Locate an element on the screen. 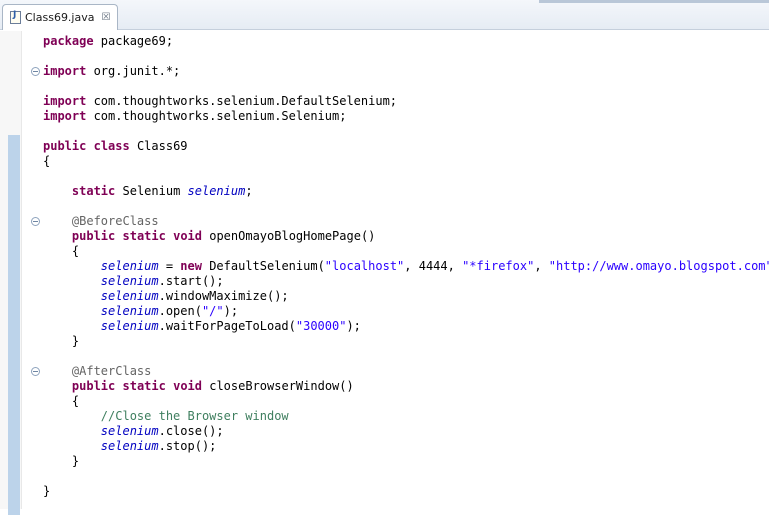 The image size is (769, 515). code-token: .close(); is located at coordinates (191, 431).